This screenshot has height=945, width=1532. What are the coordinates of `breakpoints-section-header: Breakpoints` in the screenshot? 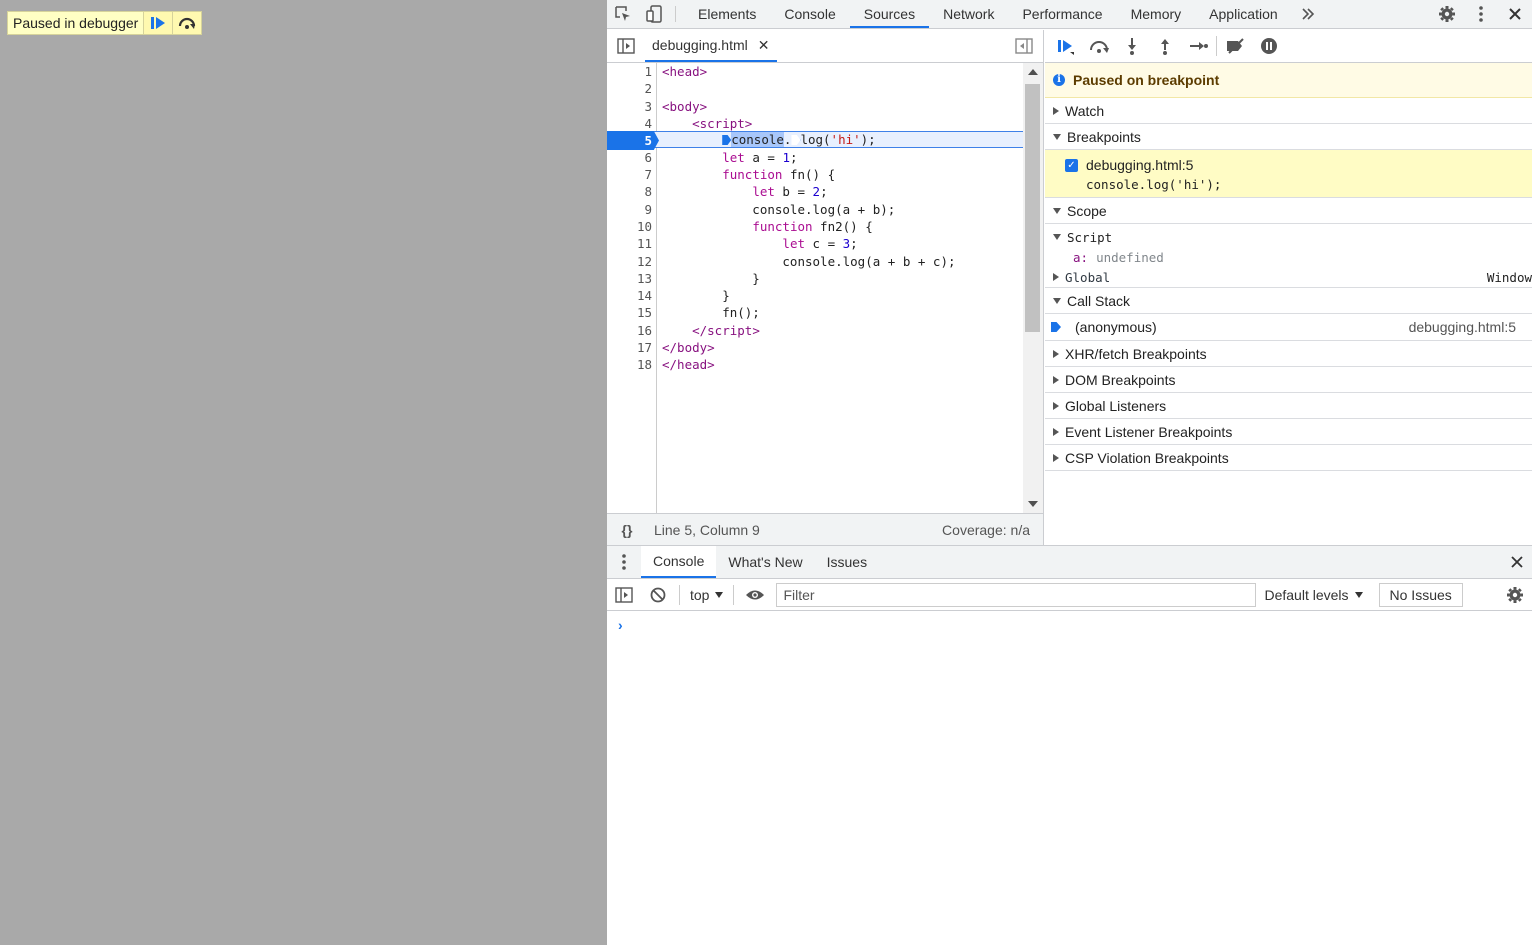 It's located at (1288, 137).